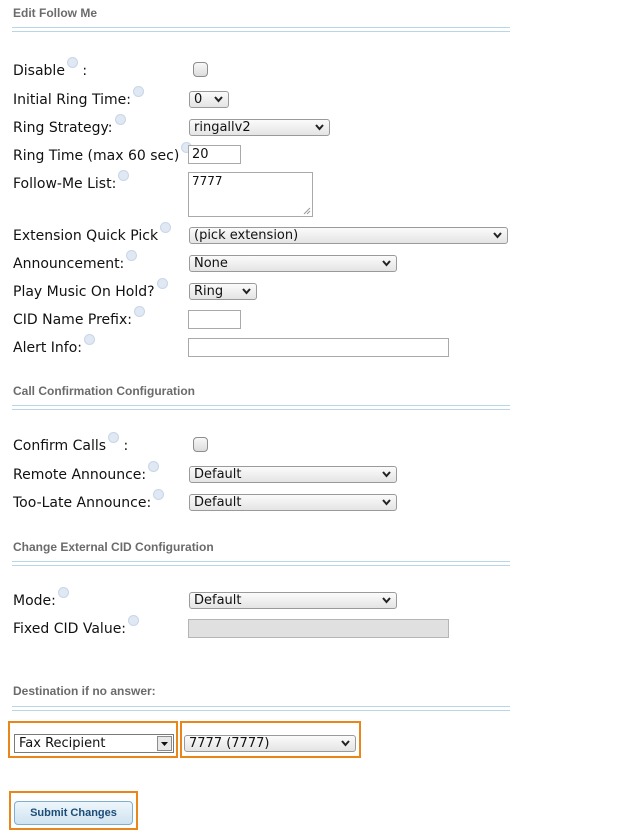 This screenshot has width=618, height=833. Describe the element at coordinates (72, 320) in the screenshot. I see `cid-name-prefix-label-text: CID Name Prefix:` at that location.